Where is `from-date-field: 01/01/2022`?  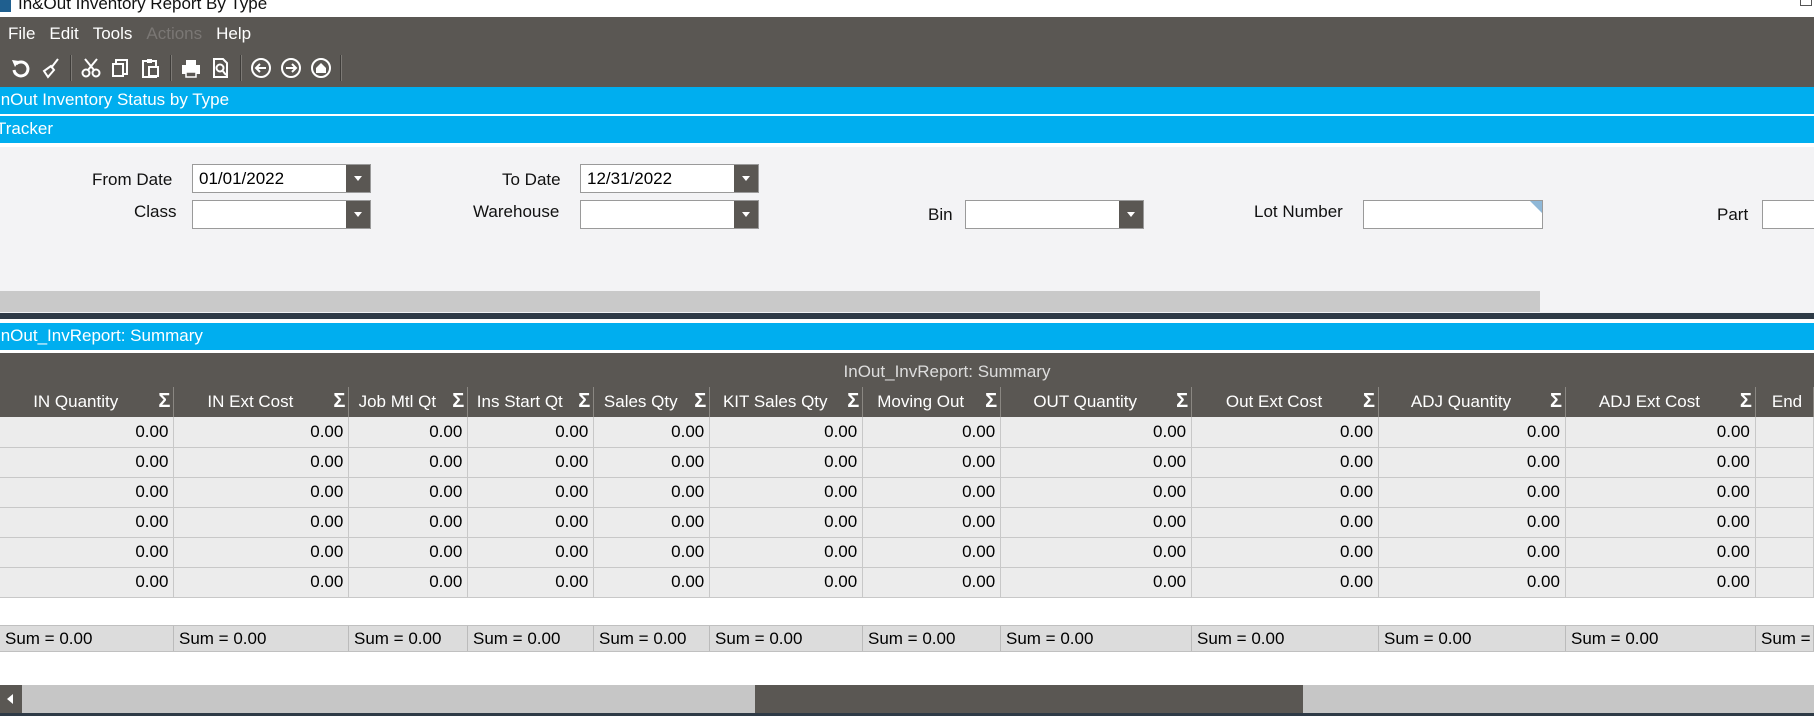
from-date-field: 01/01/2022 is located at coordinates (281, 178).